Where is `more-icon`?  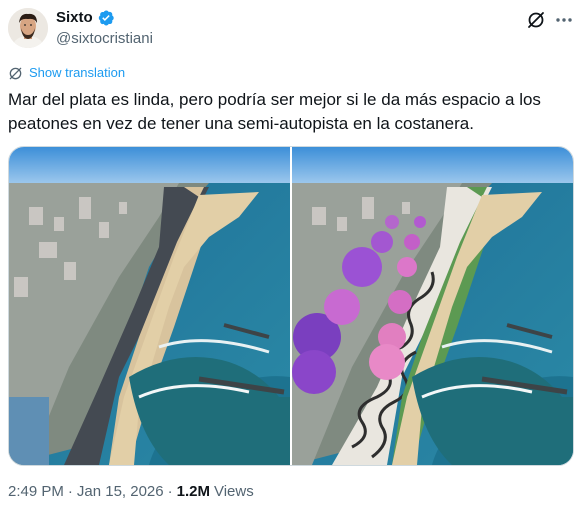
more-icon is located at coordinates (564, 20).